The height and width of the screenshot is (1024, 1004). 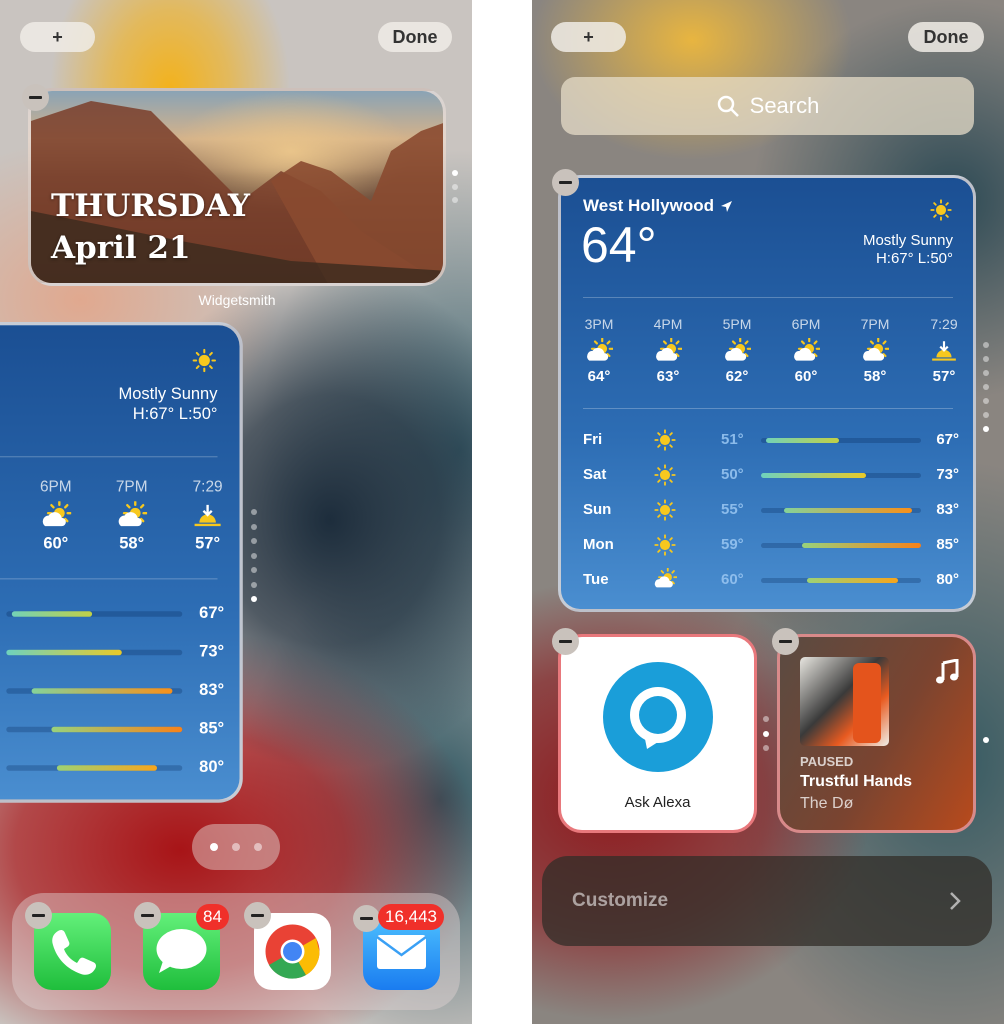 I want to click on condition-icon, so click(x=204, y=363).